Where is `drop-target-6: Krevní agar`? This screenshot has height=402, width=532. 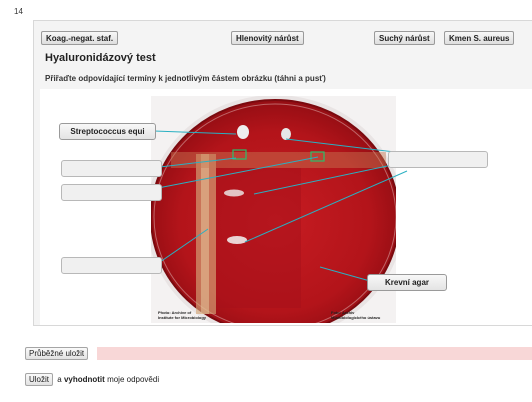 drop-target-6: Krevní agar is located at coordinates (407, 282).